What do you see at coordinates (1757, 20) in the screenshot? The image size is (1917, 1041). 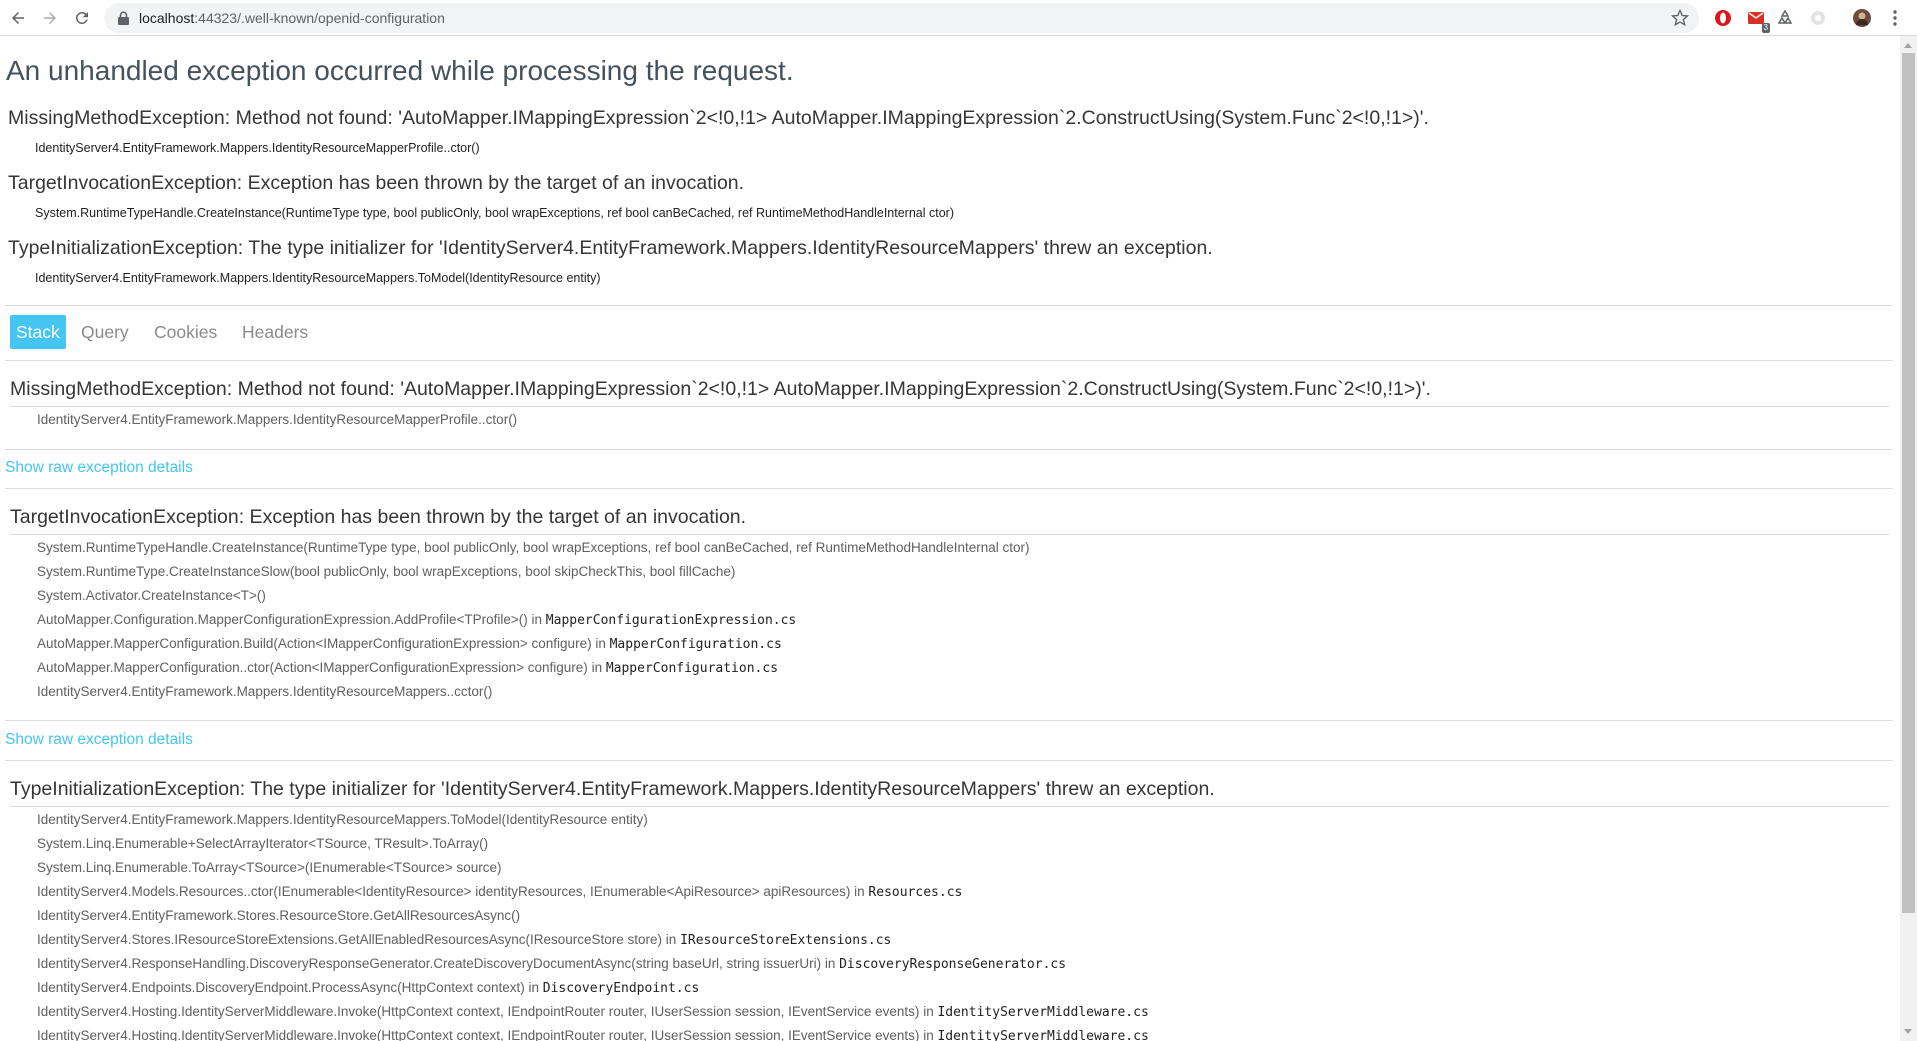 I see `gmail-extension-icon: 3` at bounding box center [1757, 20].